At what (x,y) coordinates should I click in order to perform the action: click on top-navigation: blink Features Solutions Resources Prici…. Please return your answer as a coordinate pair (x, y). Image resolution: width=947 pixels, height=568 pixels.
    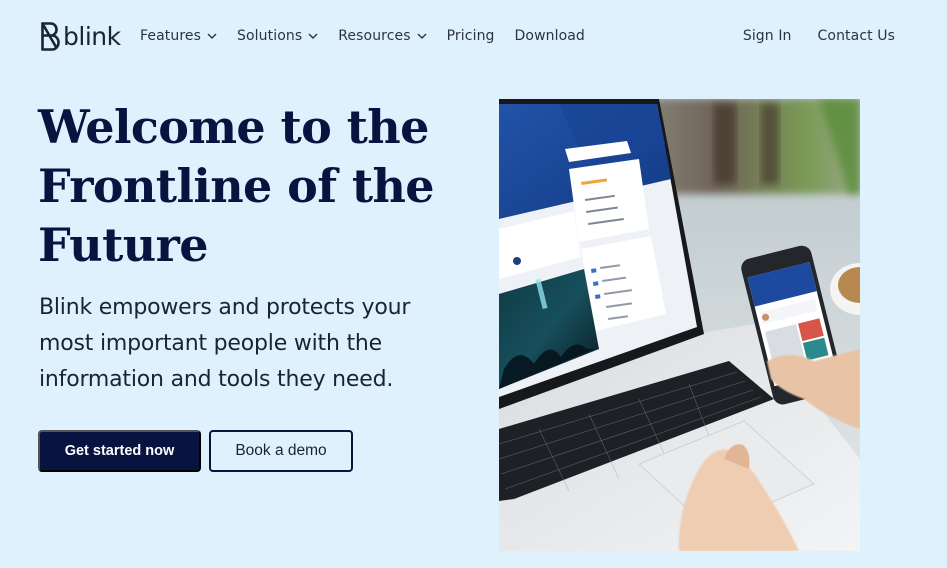
    Looking at the image, I should click on (473, 37).